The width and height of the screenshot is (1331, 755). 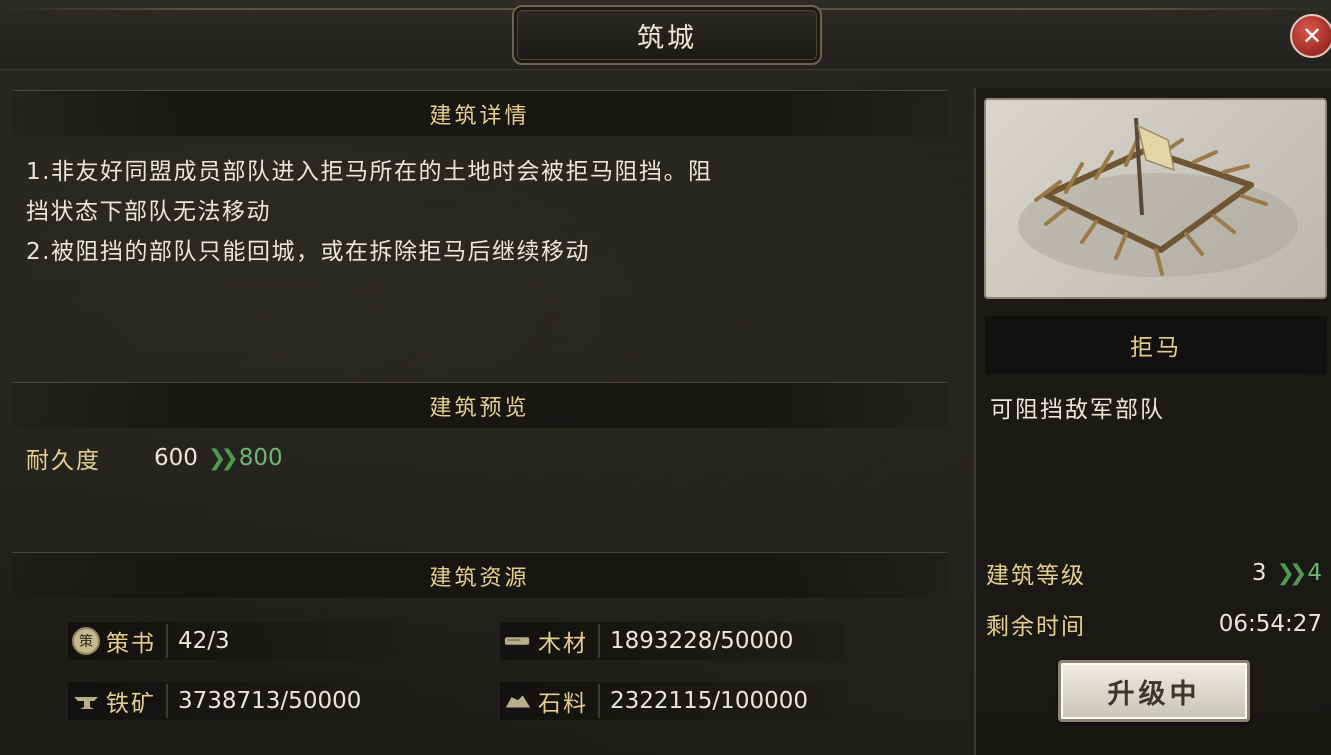 I want to click on durability-label: 耐久度, so click(x=63, y=461).